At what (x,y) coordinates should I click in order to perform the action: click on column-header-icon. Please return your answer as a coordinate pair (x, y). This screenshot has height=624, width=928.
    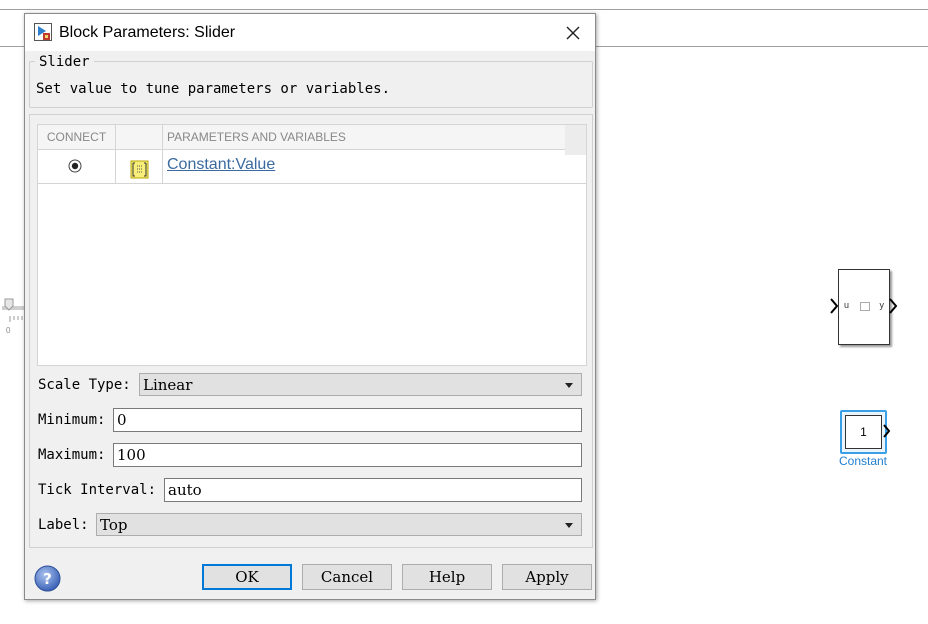
    Looking at the image, I should click on (139, 137).